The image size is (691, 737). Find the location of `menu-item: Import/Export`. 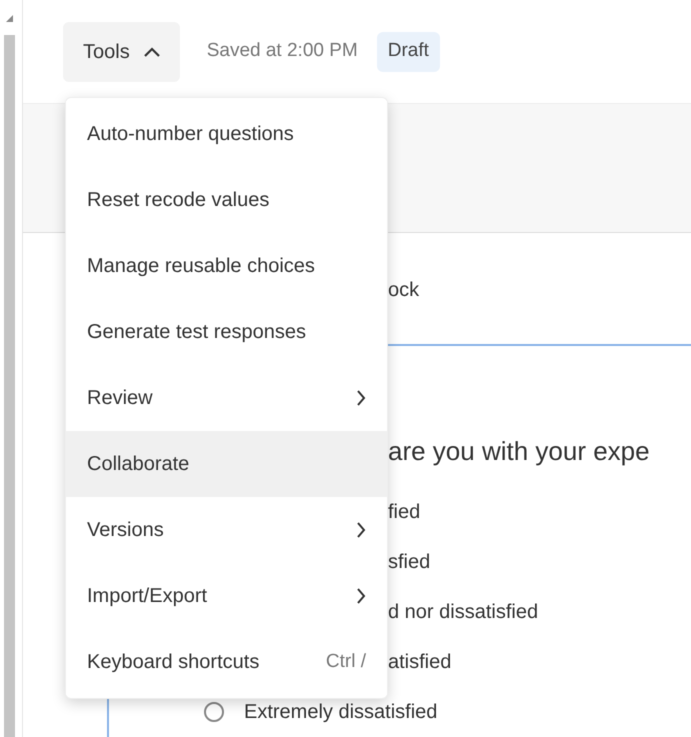

menu-item: Import/Export is located at coordinates (226, 596).